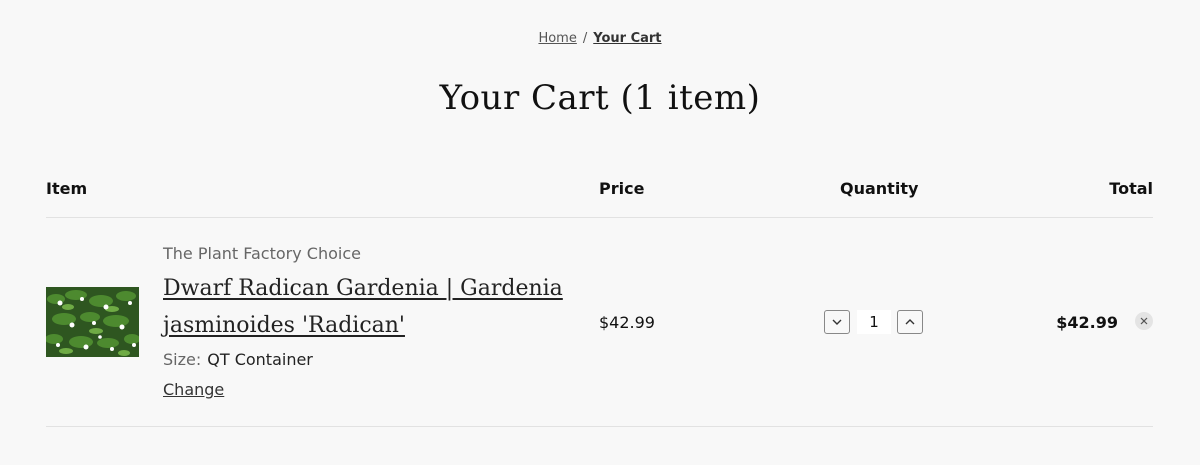  What do you see at coordinates (557, 38) in the screenshot?
I see `breadcrumb-home-link: Home` at bounding box center [557, 38].